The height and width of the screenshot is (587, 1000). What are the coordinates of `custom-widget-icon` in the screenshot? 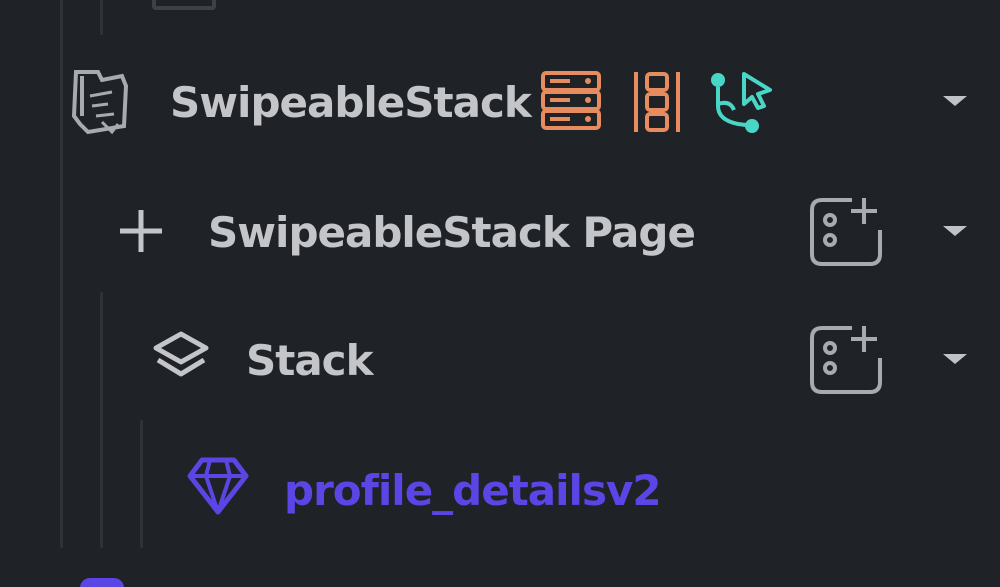 It's located at (101, 102).